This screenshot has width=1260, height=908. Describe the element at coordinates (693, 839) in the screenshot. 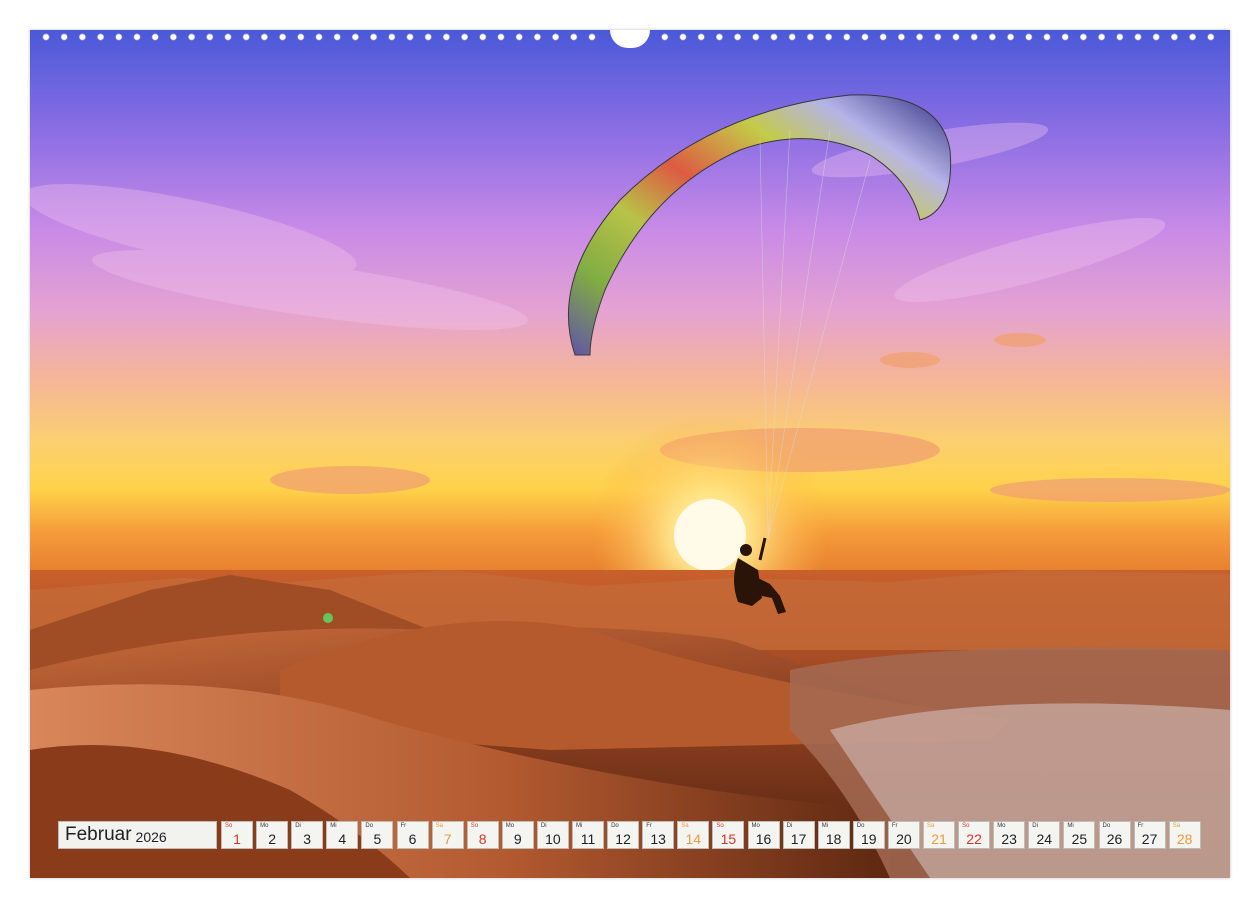

I see `day-number: 14` at that location.